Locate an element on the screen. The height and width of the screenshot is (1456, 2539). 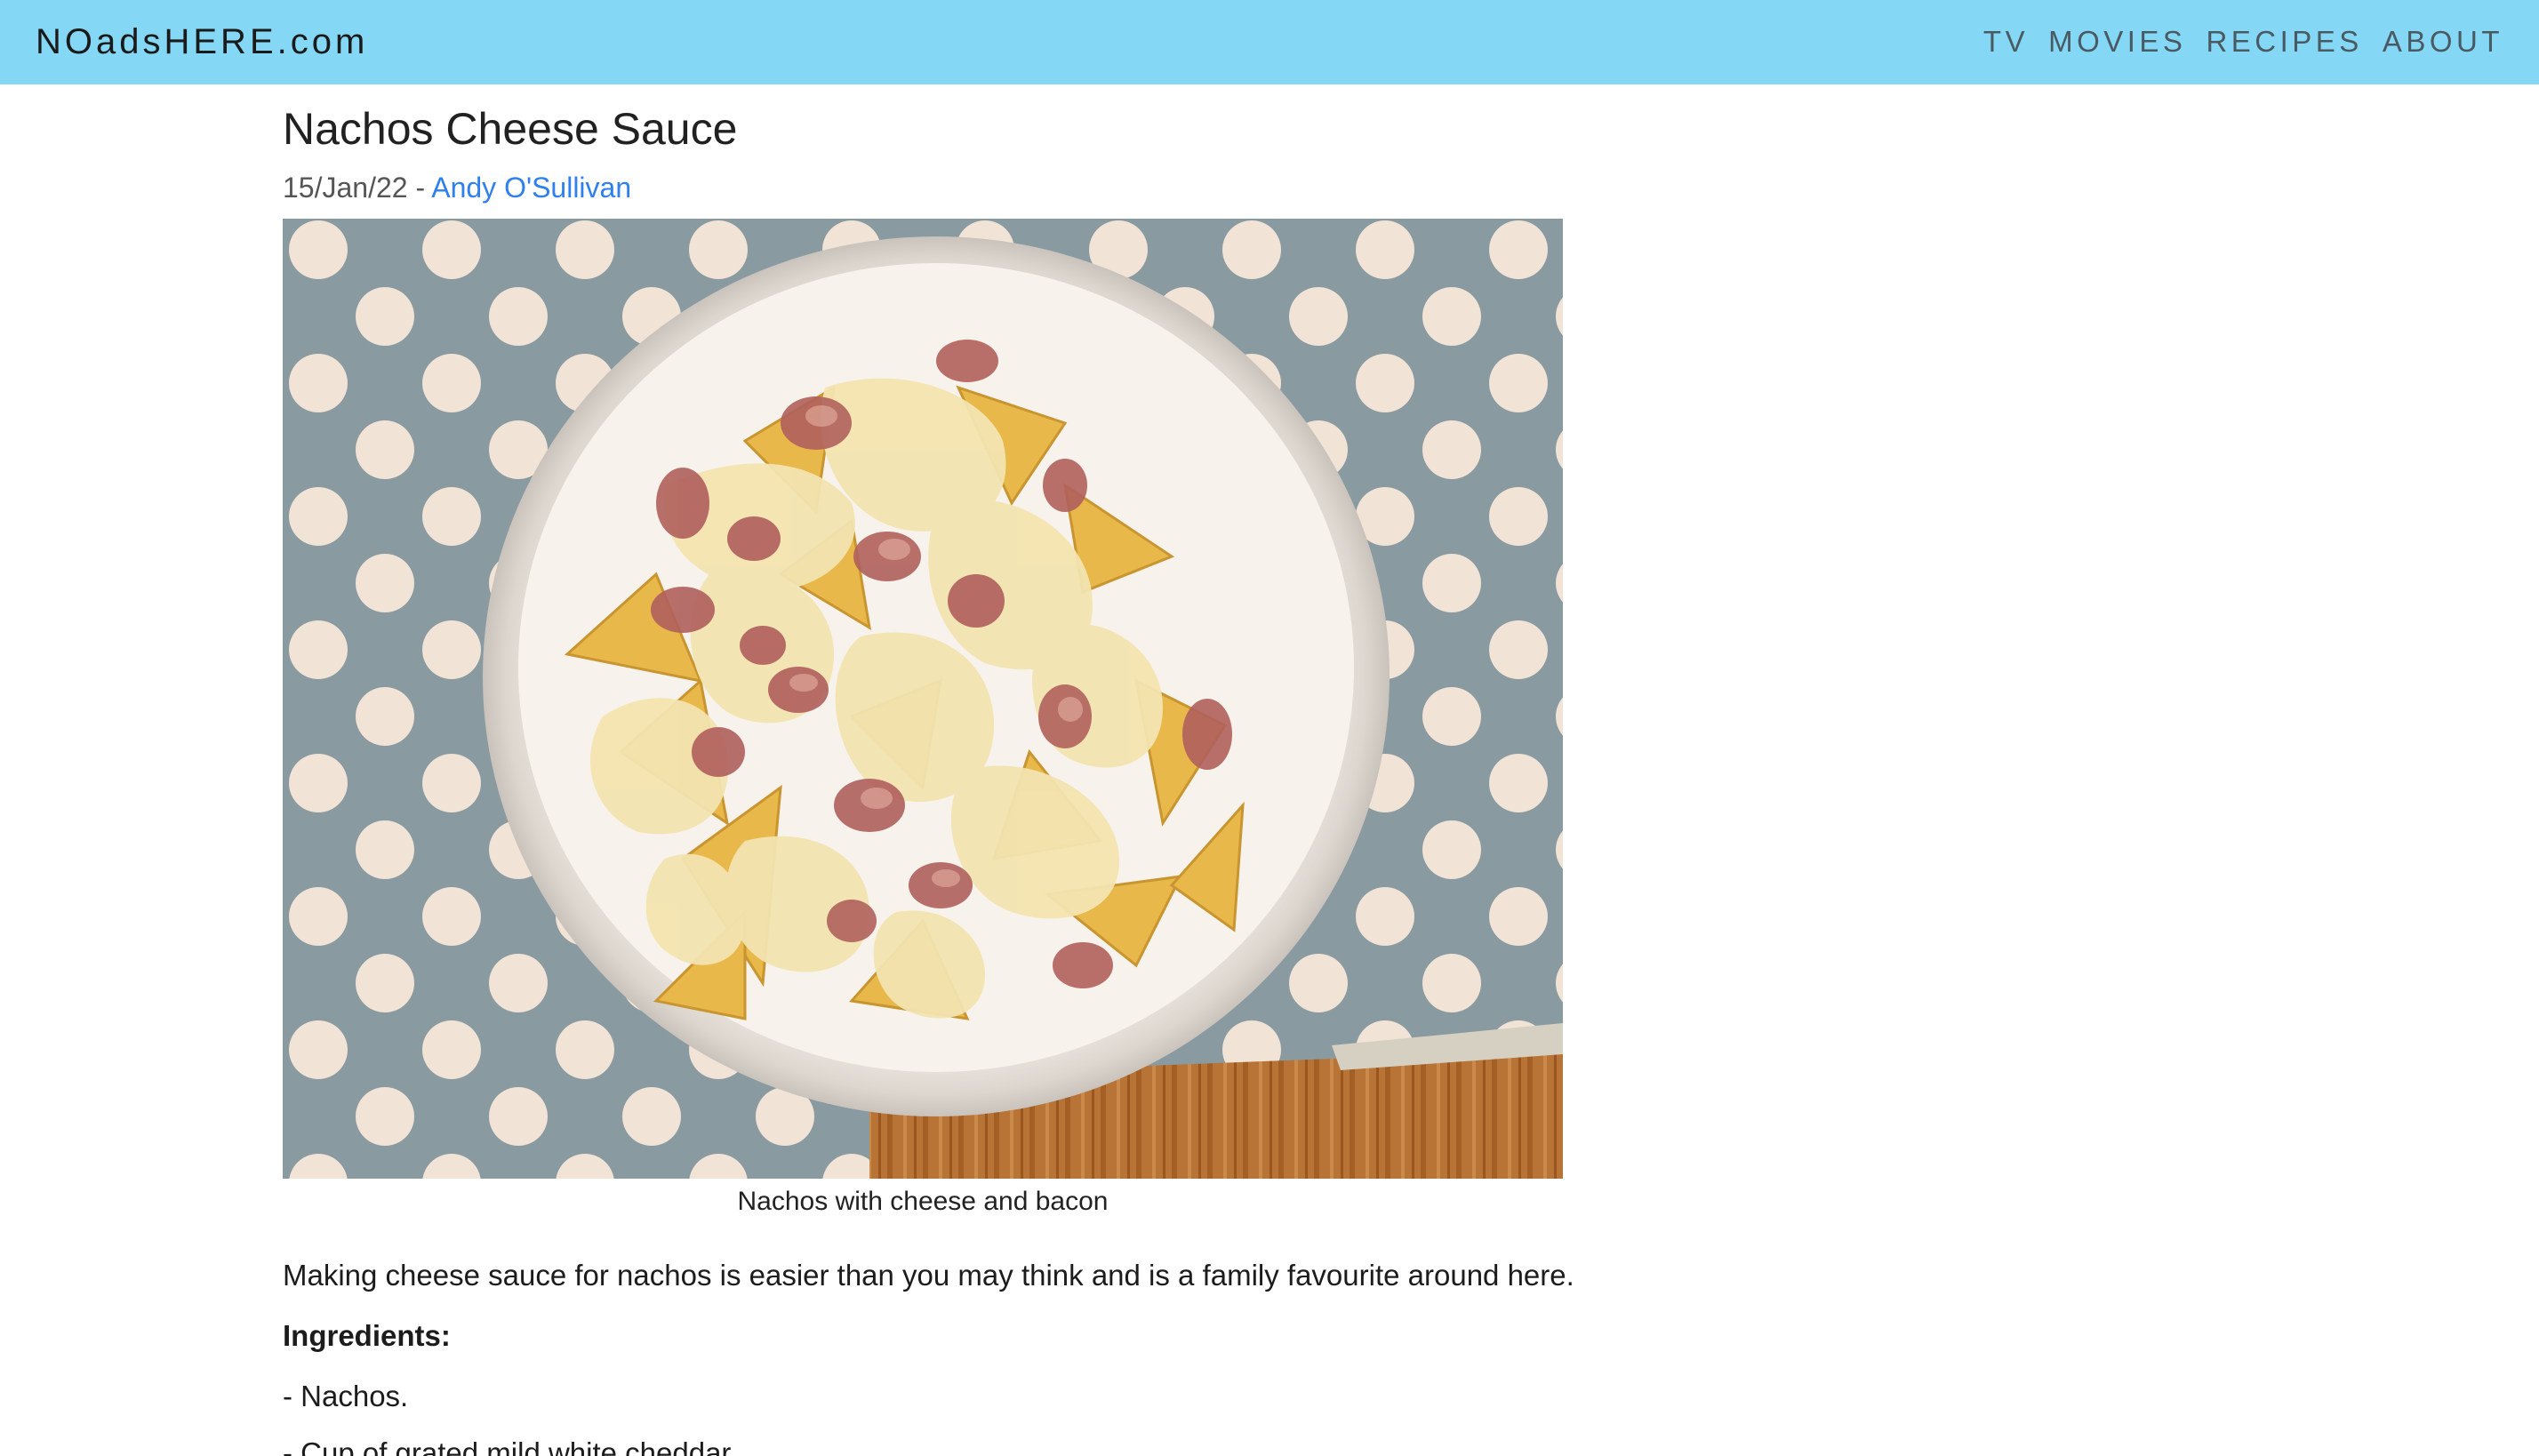
ingredient-item: - Nachos. is located at coordinates (346, 1396).